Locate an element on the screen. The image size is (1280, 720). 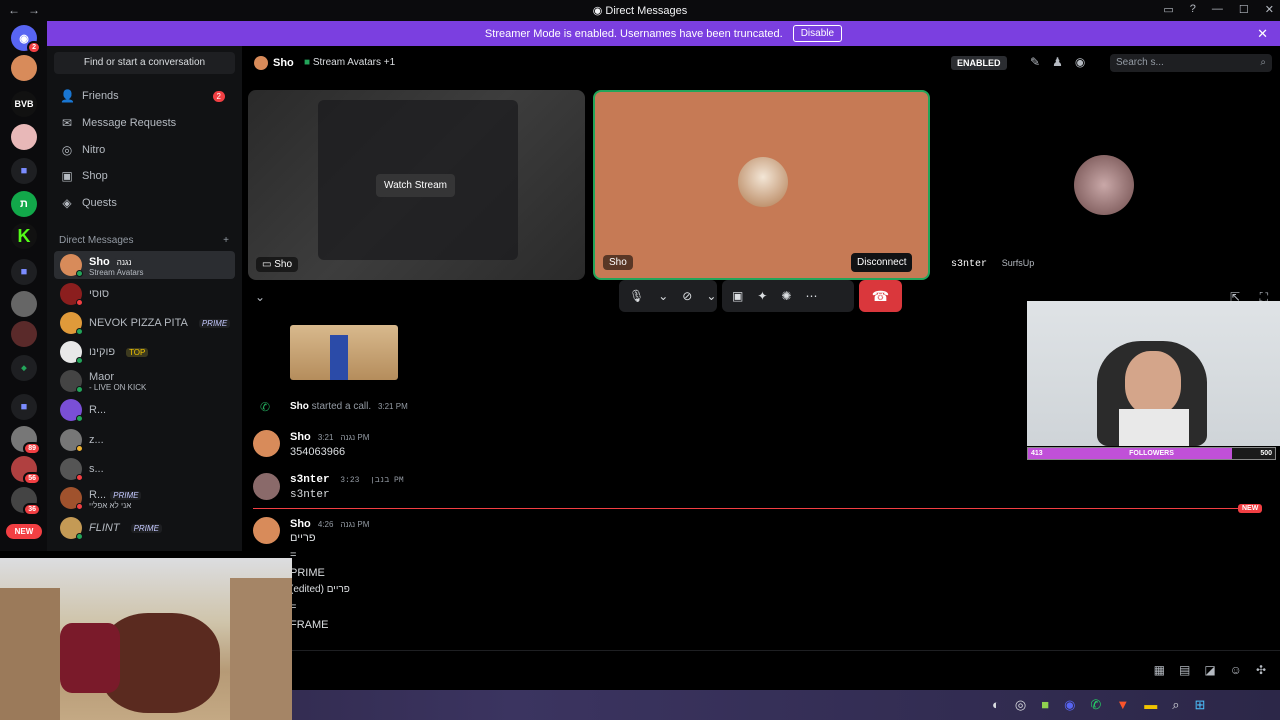
microphone-icon: 🎙 is located at coordinates (636, 296).